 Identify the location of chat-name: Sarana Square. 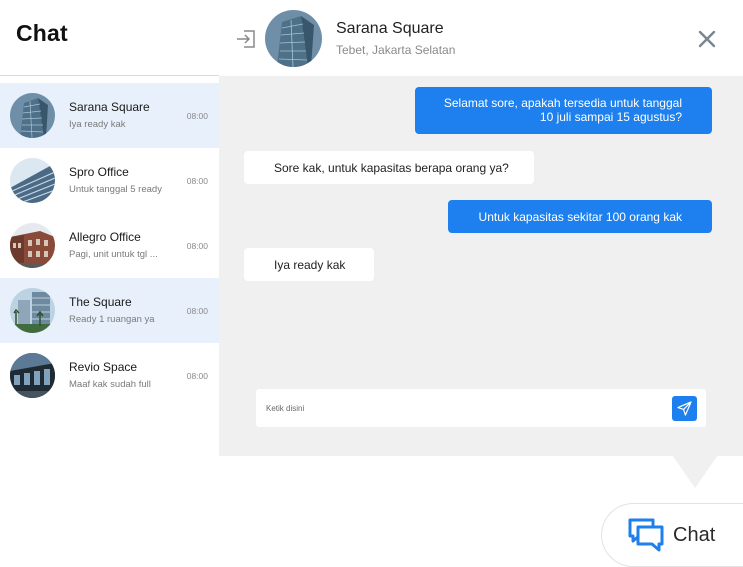
(109, 107).